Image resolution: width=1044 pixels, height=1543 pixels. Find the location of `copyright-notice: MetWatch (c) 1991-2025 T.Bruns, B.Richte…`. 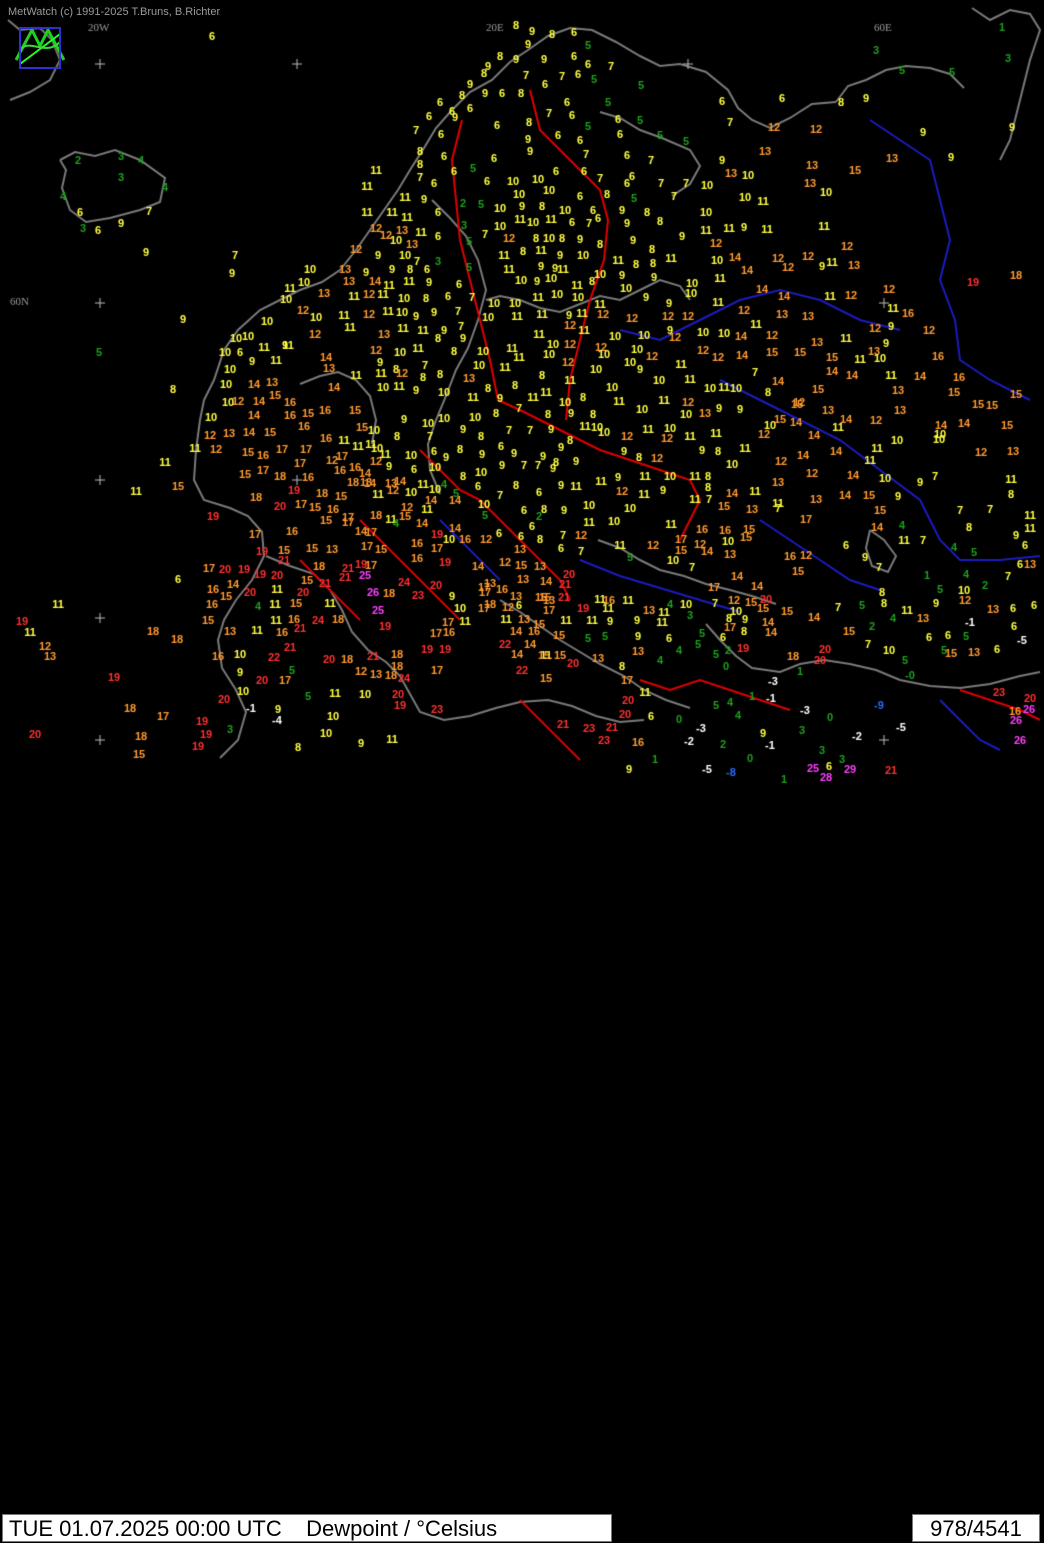

copyright-notice: MetWatch (c) 1991-2025 T.Bruns, B.Richte… is located at coordinates (114, 12).